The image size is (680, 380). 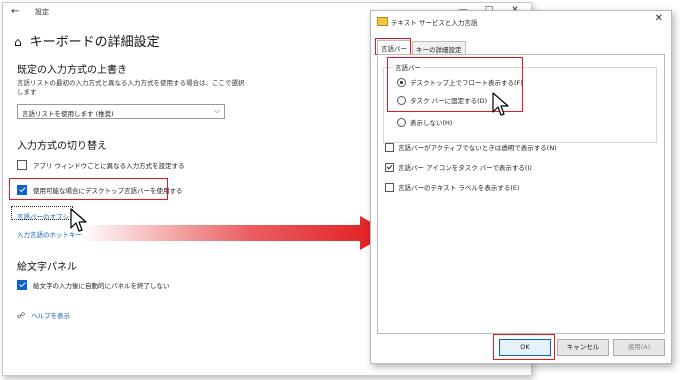 What do you see at coordinates (18, 42) in the screenshot?
I see `home-icon: ⌂` at bounding box center [18, 42].